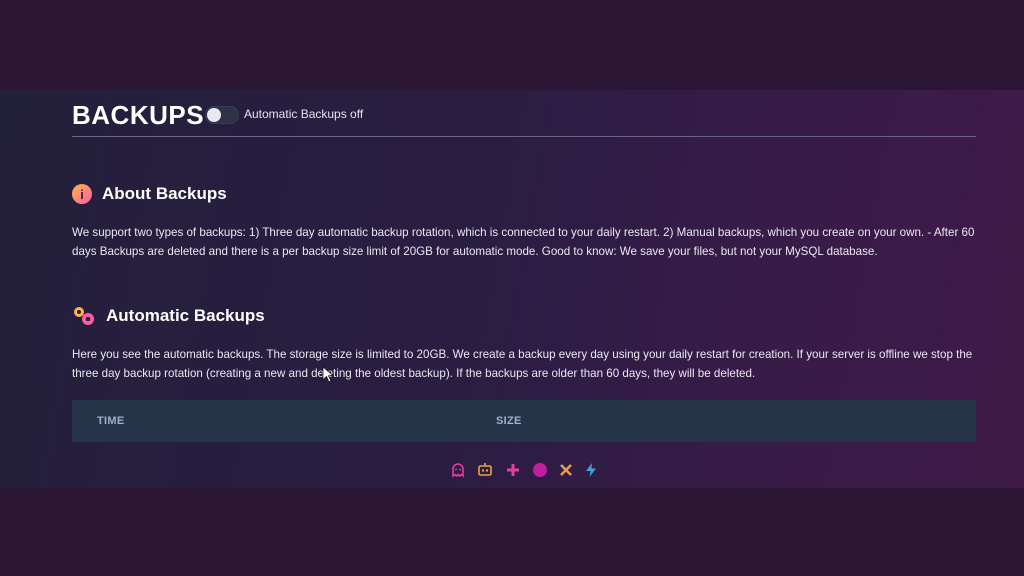  I want to click on info-icon: i, so click(82, 194).